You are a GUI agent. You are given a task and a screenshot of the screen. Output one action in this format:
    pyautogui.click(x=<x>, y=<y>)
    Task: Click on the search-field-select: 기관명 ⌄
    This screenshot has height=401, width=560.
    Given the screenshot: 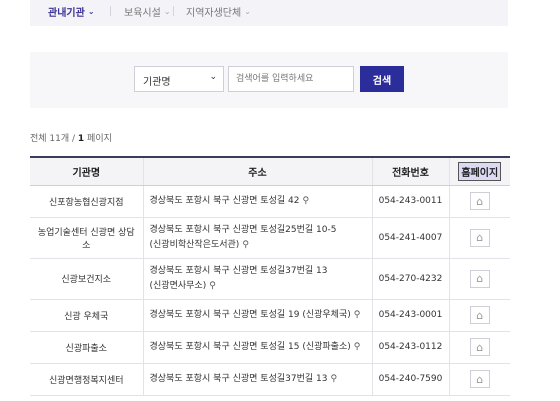 What is the action you would take?
    pyautogui.click(x=179, y=79)
    